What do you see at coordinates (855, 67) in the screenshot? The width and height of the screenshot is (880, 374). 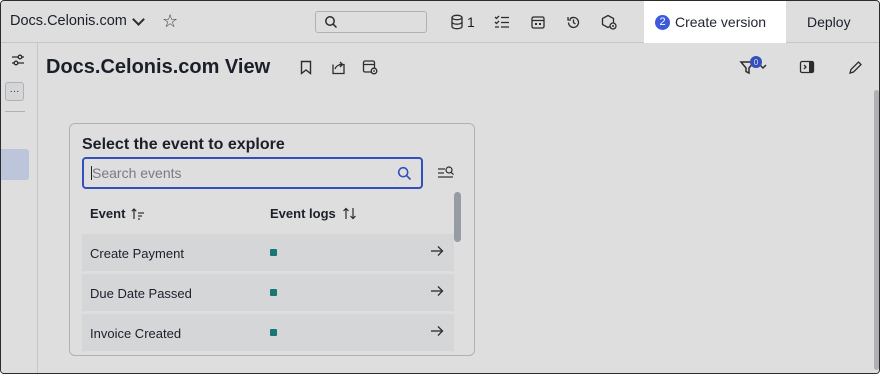 I see `pencil-icon` at bounding box center [855, 67].